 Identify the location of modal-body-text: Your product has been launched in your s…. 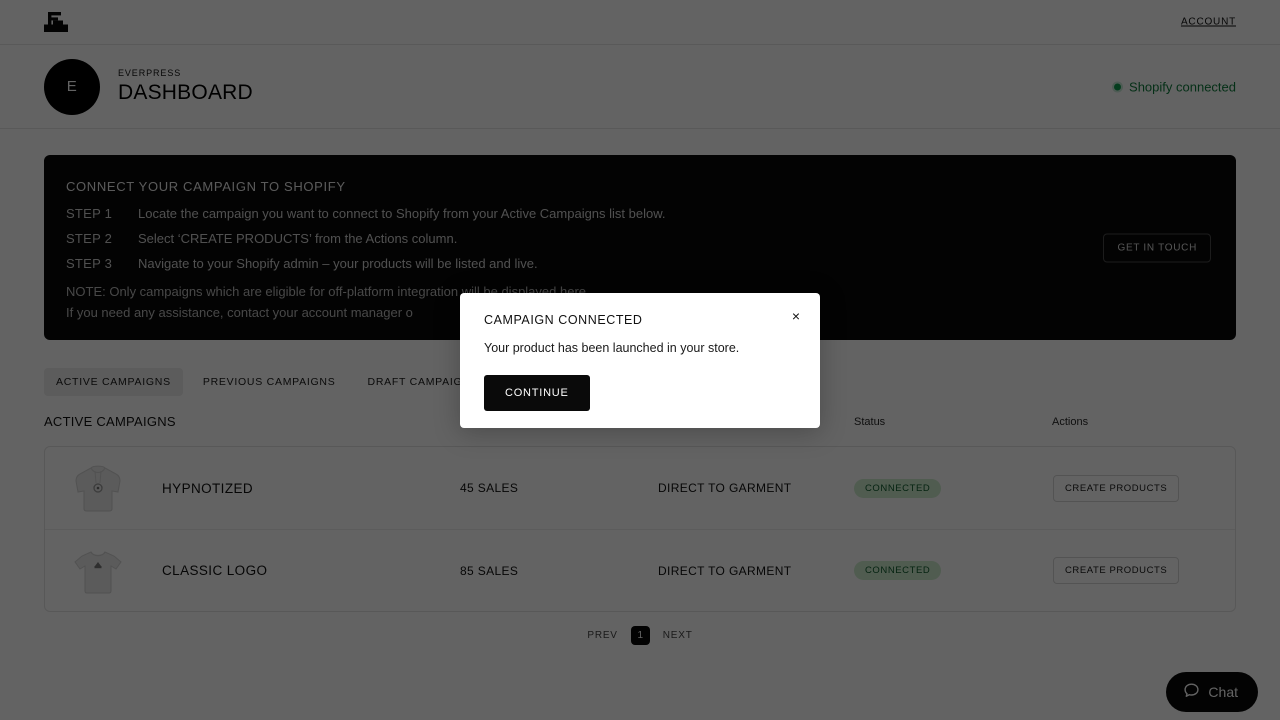
(612, 348).